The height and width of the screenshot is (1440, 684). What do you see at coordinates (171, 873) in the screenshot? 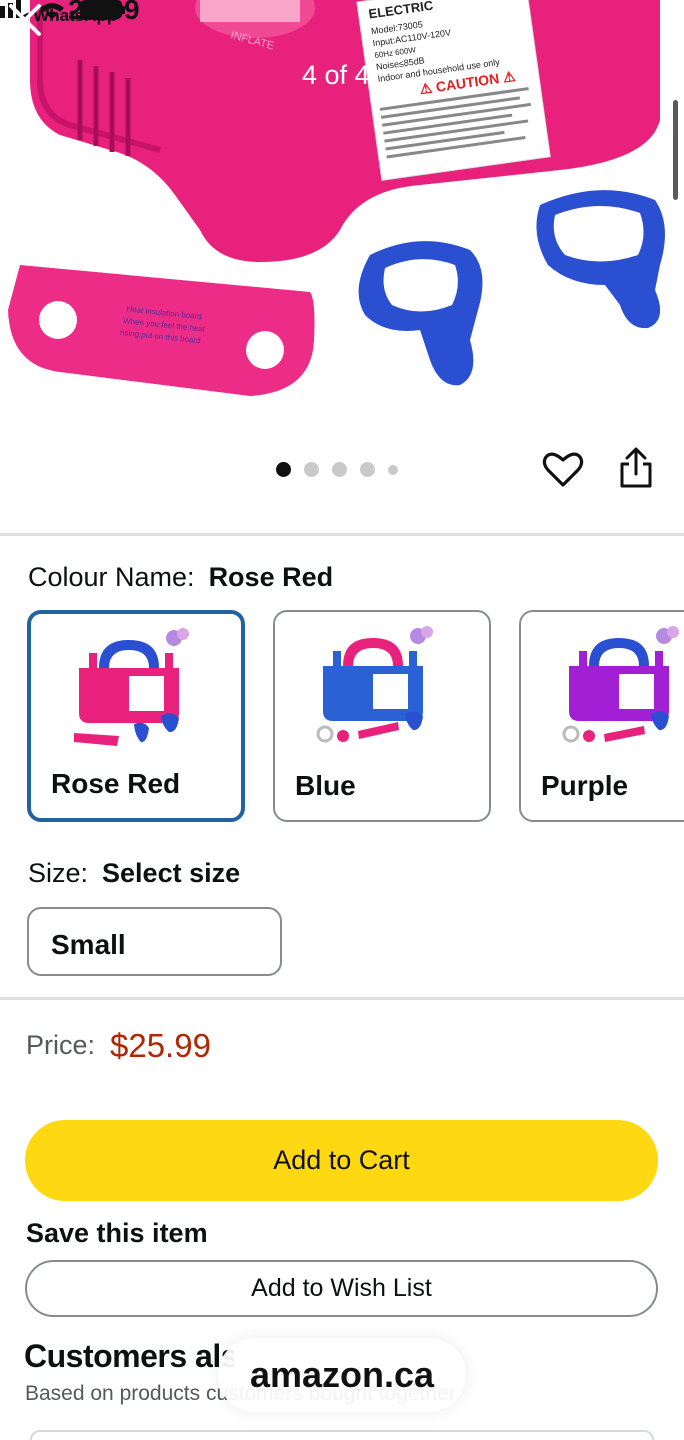
I see `selected-size: Select size` at bounding box center [171, 873].